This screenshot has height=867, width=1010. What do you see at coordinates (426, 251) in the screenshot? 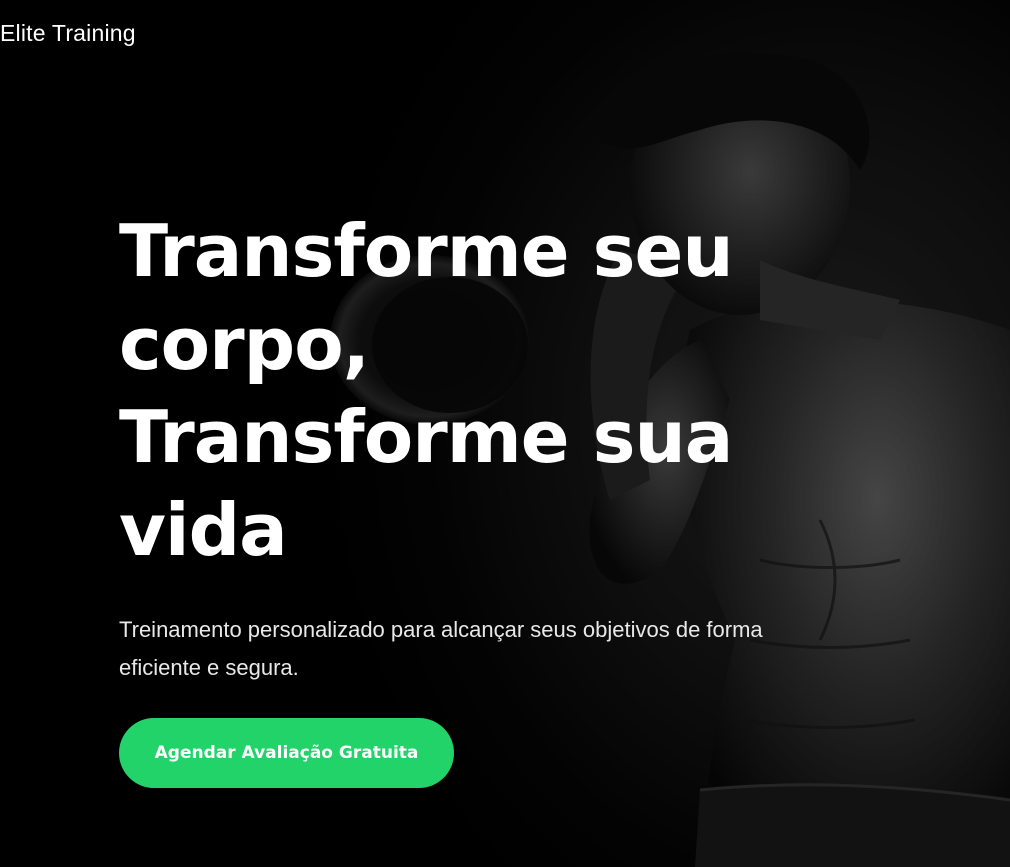
I see `headline-line: Transforme seu` at bounding box center [426, 251].